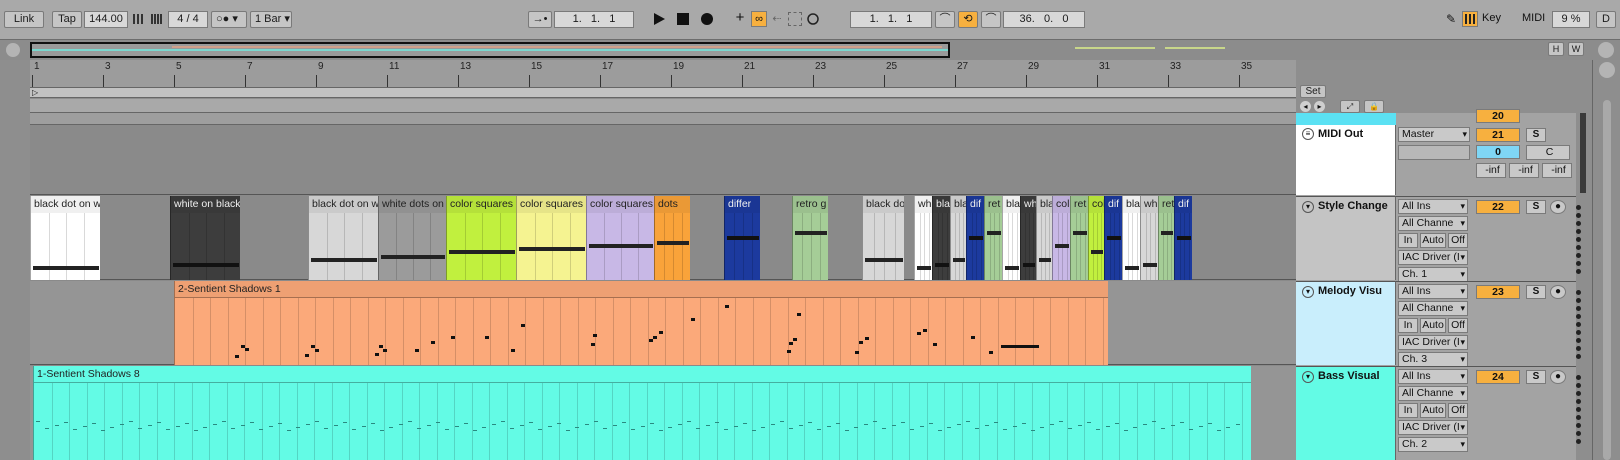 This screenshot has width=1620, height=460. What do you see at coordinates (343, 238) in the screenshot?
I see `style-clip: black dot on w` at bounding box center [343, 238].